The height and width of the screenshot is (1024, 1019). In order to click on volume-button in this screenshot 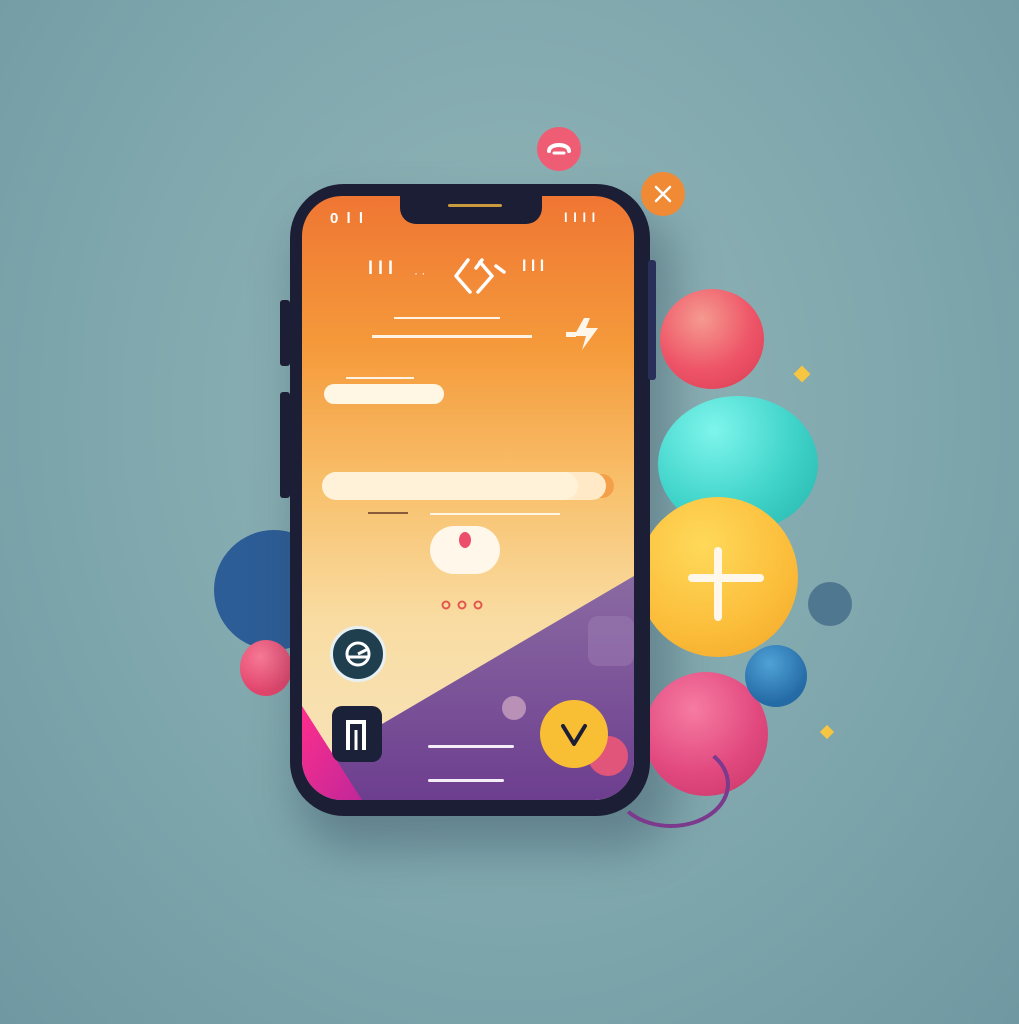, I will do `click(285, 333)`.